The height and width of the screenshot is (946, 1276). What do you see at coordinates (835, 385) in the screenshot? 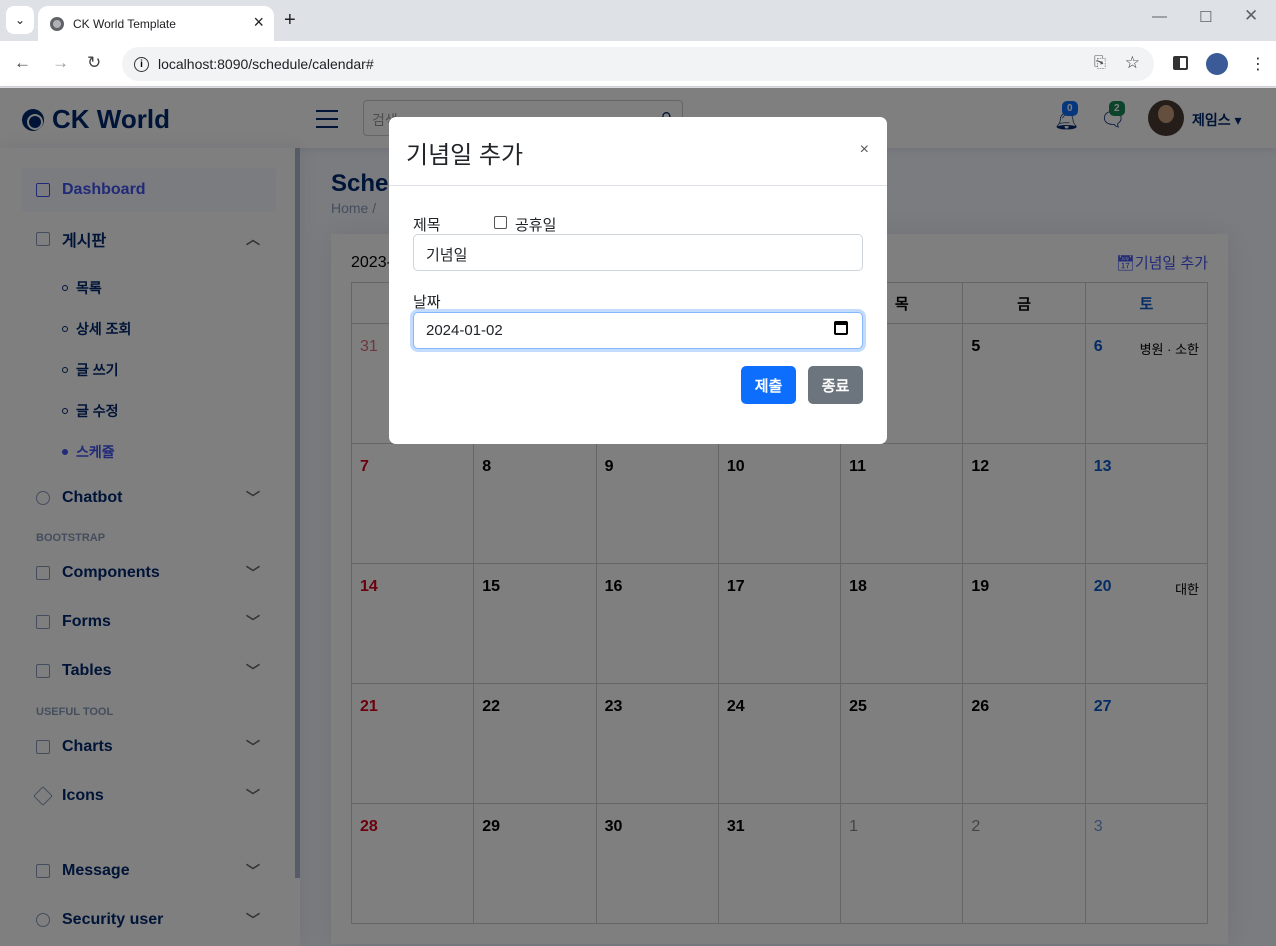
I see `cancel-button: 종료` at bounding box center [835, 385].